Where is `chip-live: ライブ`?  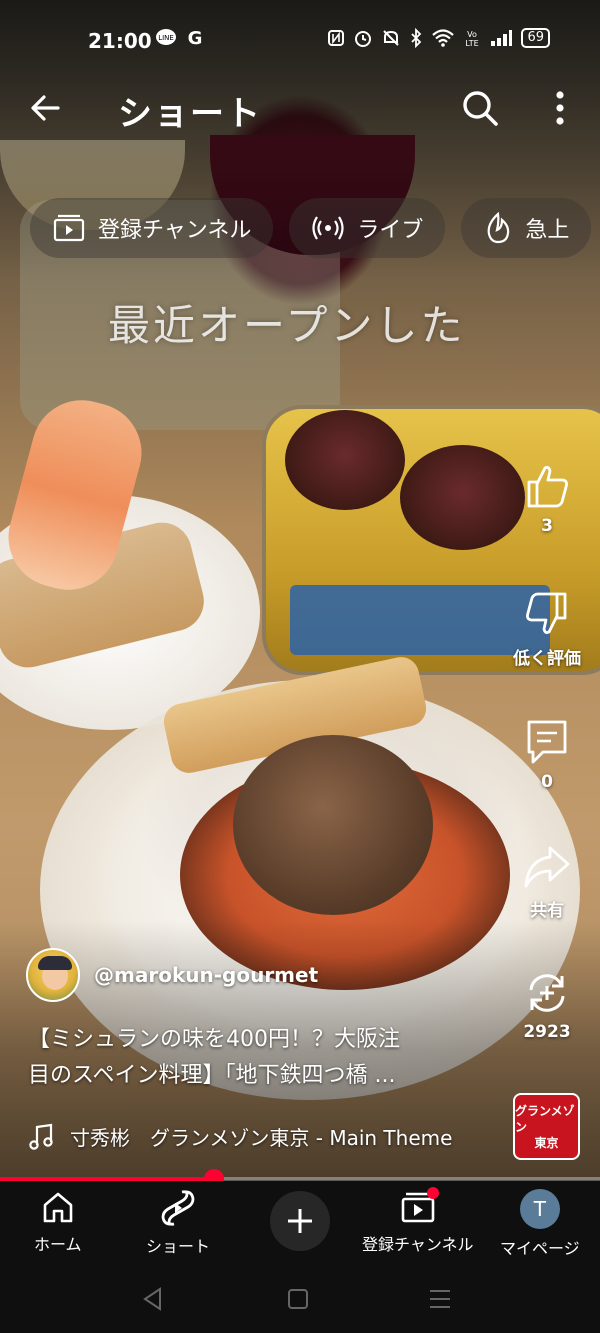
chip-live: ライブ is located at coordinates (367, 228).